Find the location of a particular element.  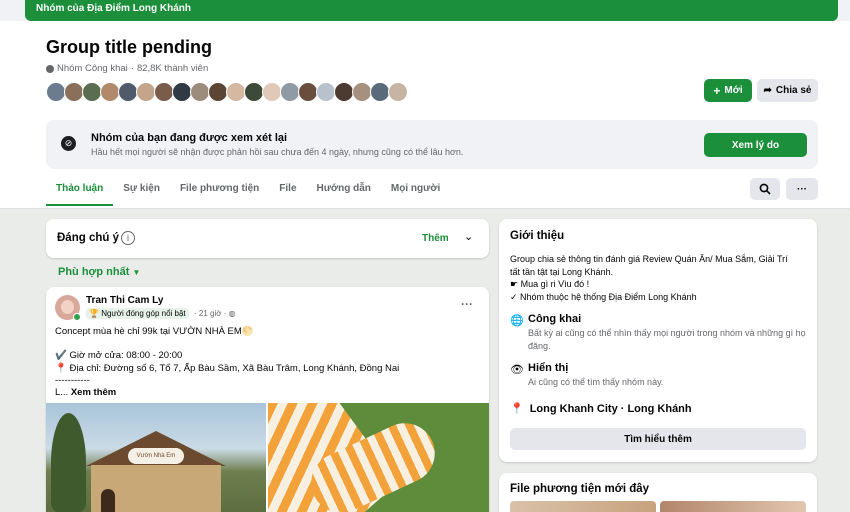

pending-icon: ⊘ is located at coordinates (68, 143).